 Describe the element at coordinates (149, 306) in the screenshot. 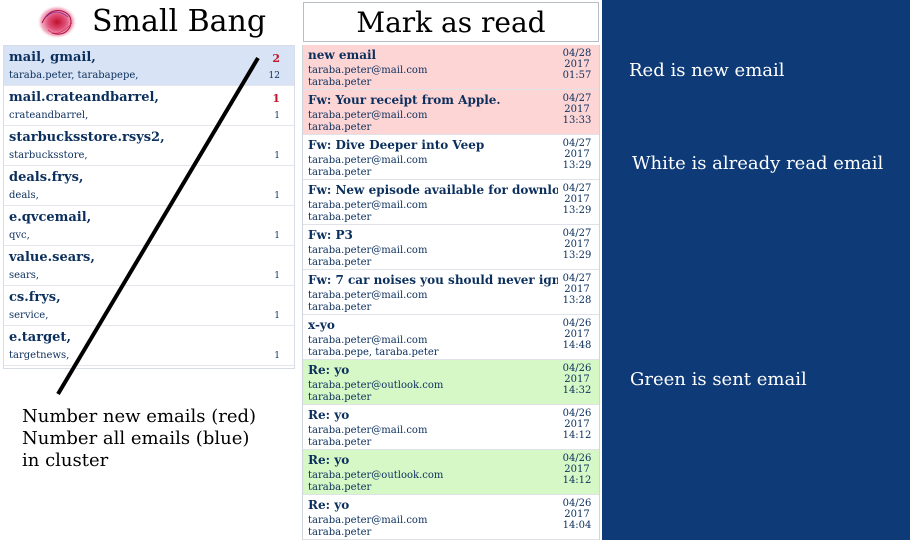

I see `cluster-item: cs.frys, service, 1` at that location.